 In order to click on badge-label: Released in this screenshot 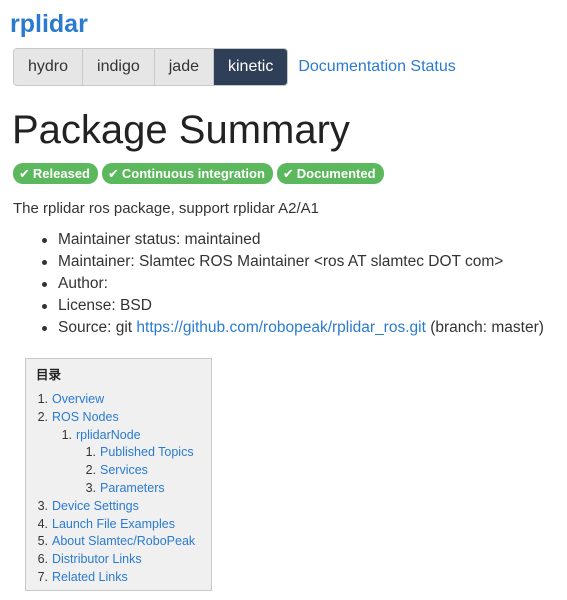, I will do `click(61, 173)`.